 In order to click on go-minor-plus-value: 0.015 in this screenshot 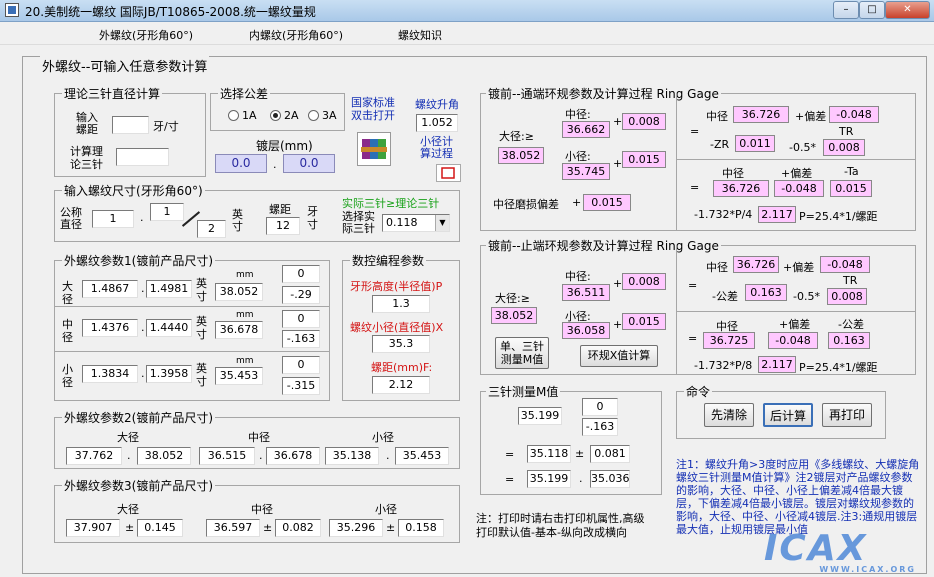, I will do `click(644, 159)`.